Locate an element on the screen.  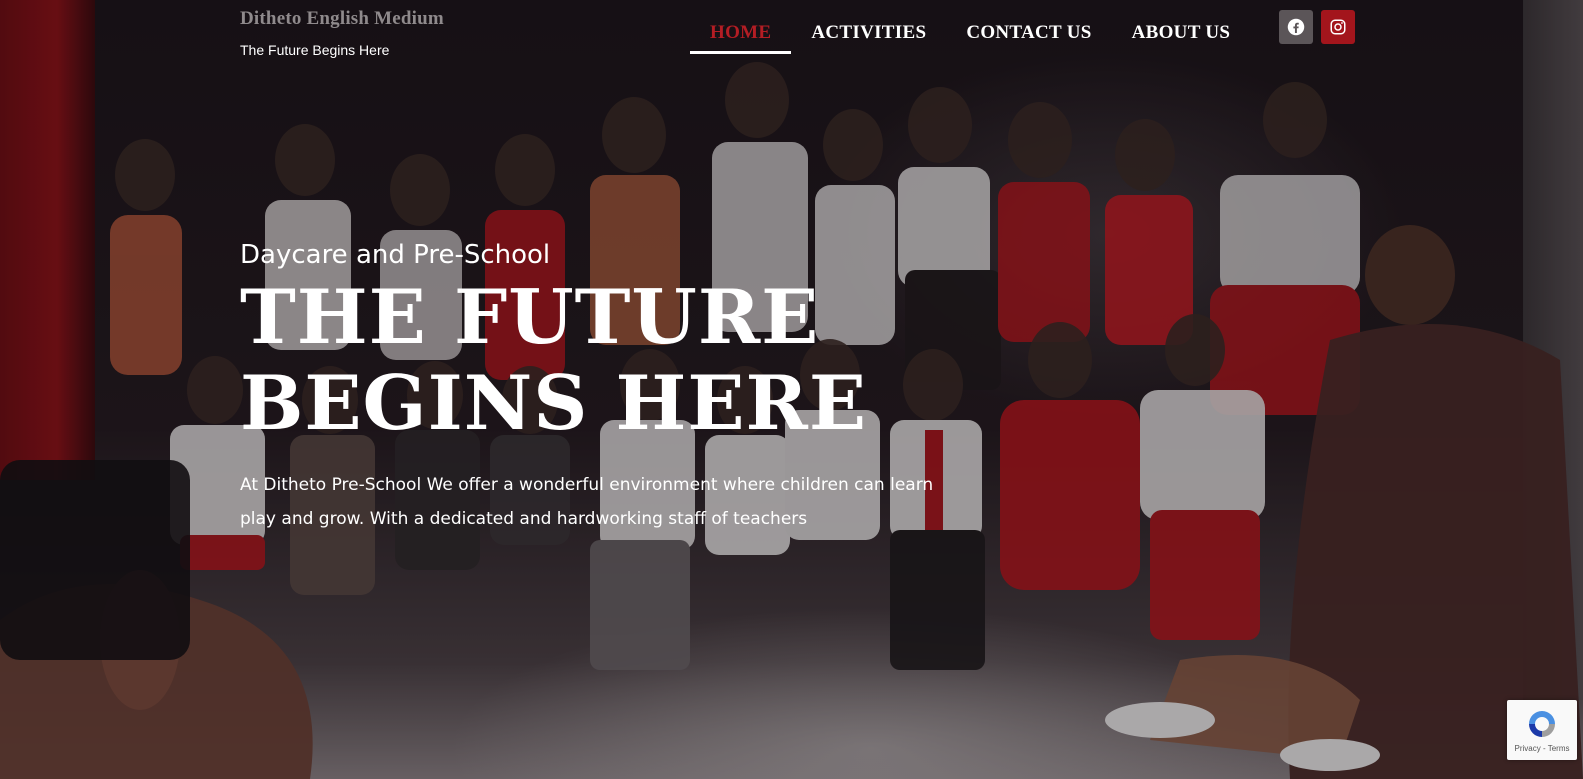
recaptcha-badge: Privacy - Terms is located at coordinates (1542, 730).